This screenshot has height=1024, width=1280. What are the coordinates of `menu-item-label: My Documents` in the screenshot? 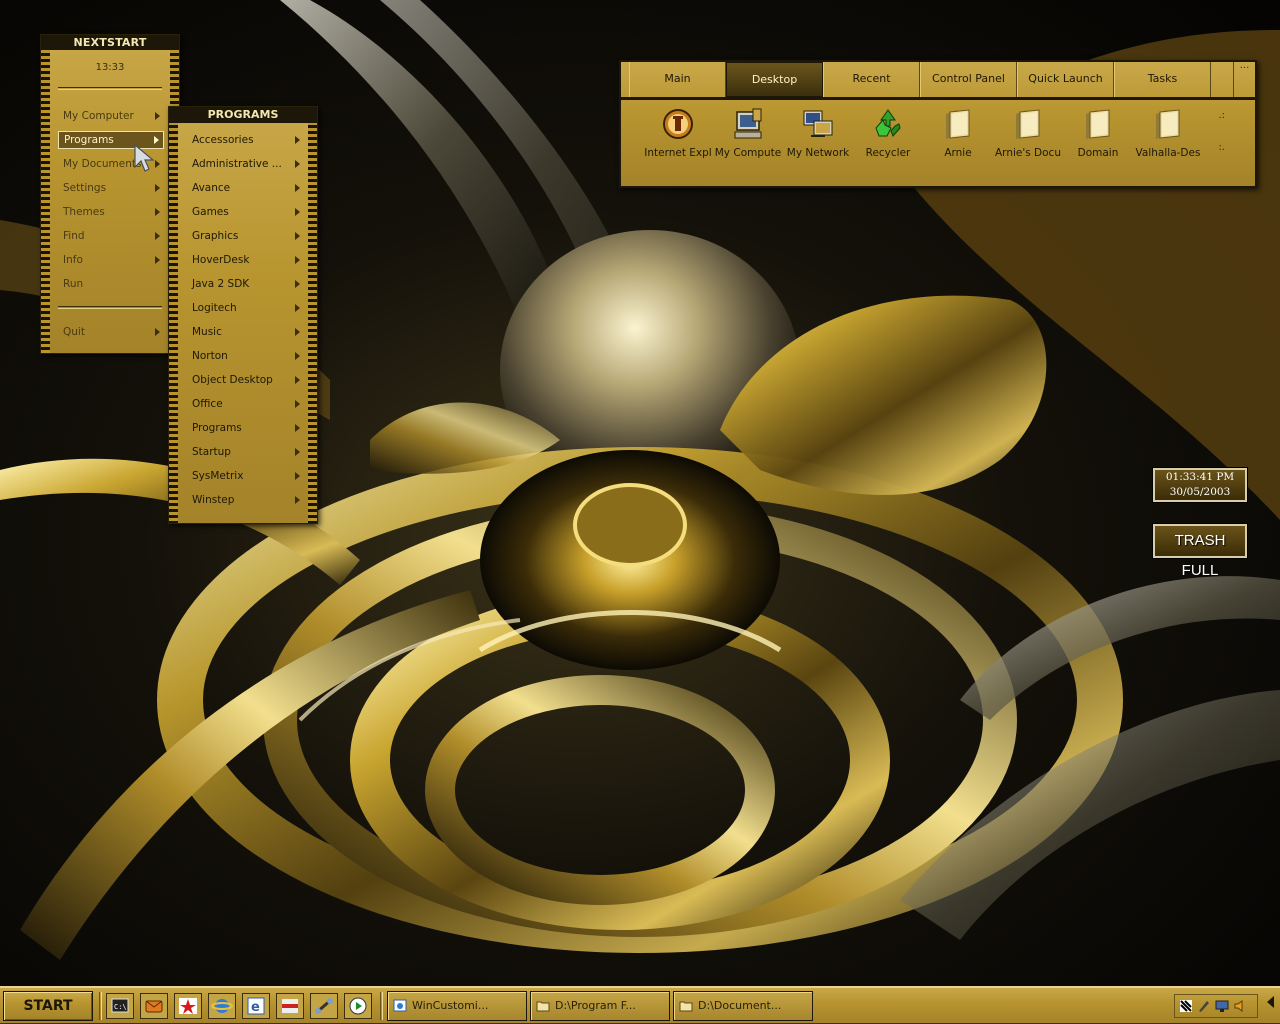 It's located at (102, 164).